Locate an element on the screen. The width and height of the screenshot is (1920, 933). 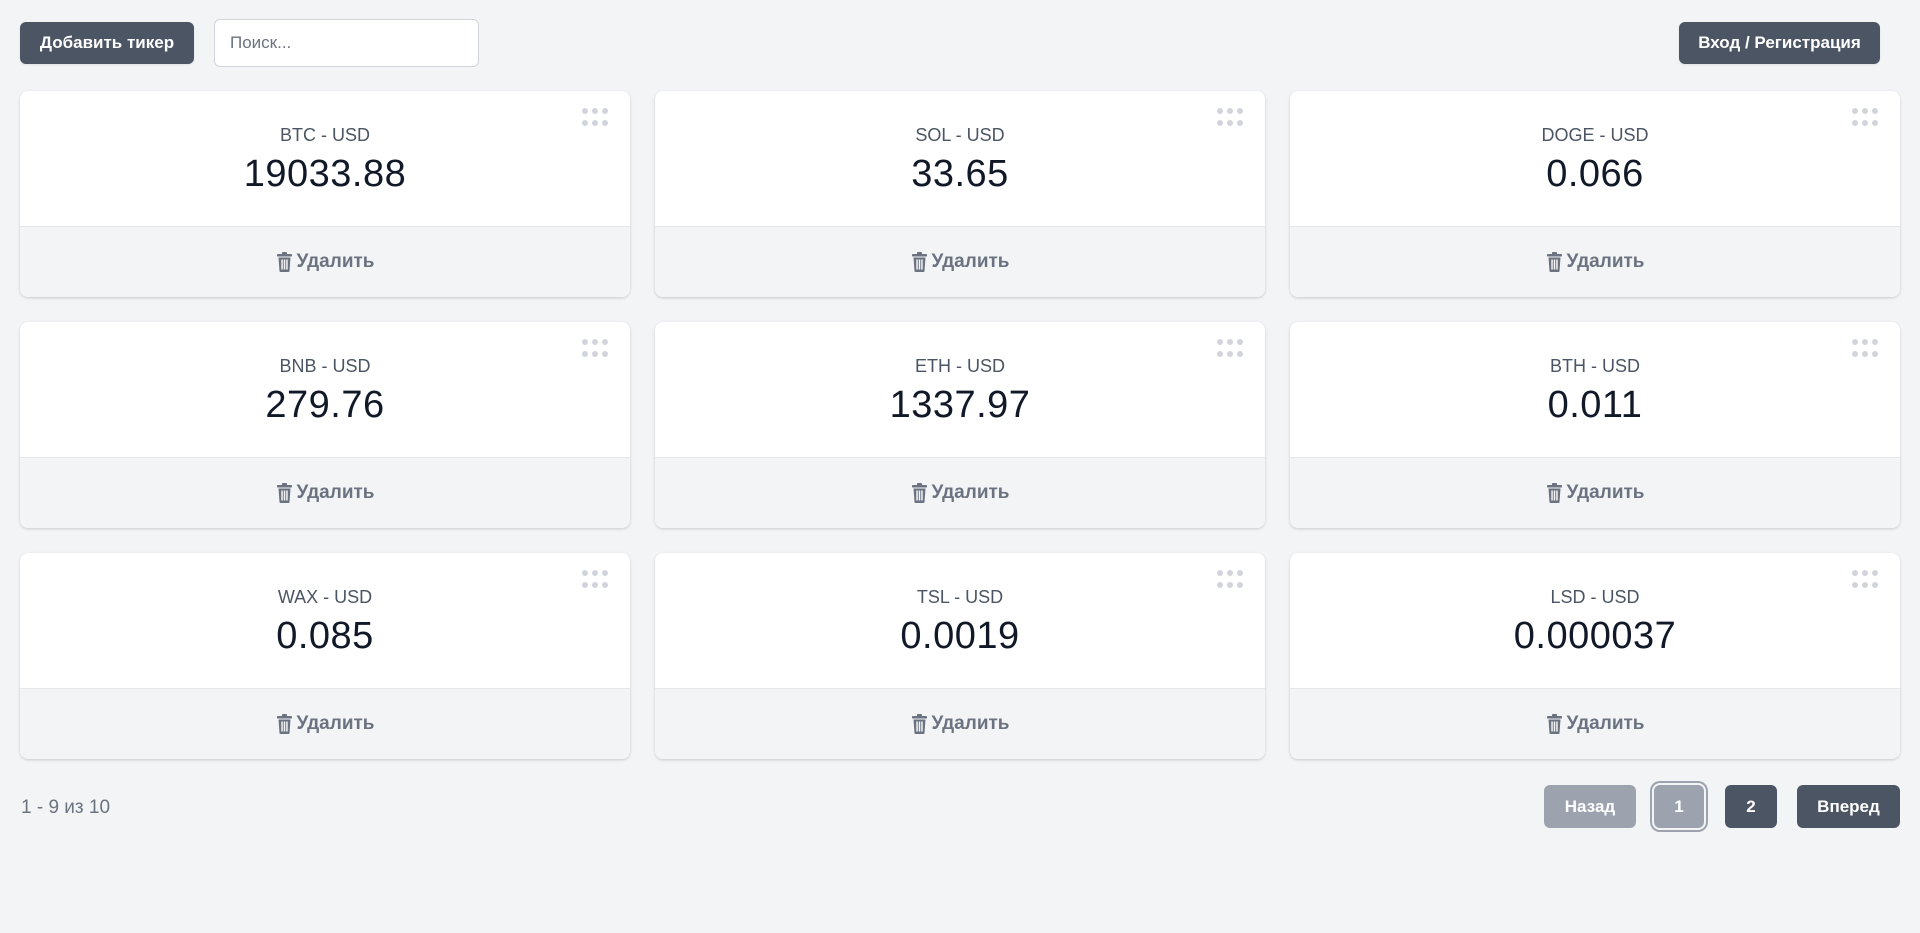
top-bar: Добавить тикер Вход / Регистрация is located at coordinates (960, 45).